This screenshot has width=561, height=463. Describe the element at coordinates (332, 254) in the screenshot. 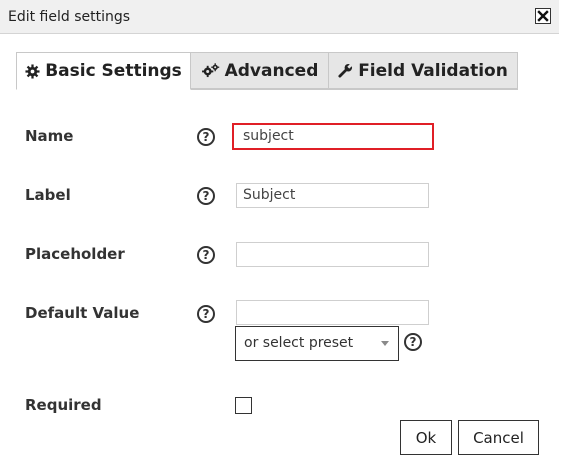

I see `placeholder-input` at that location.